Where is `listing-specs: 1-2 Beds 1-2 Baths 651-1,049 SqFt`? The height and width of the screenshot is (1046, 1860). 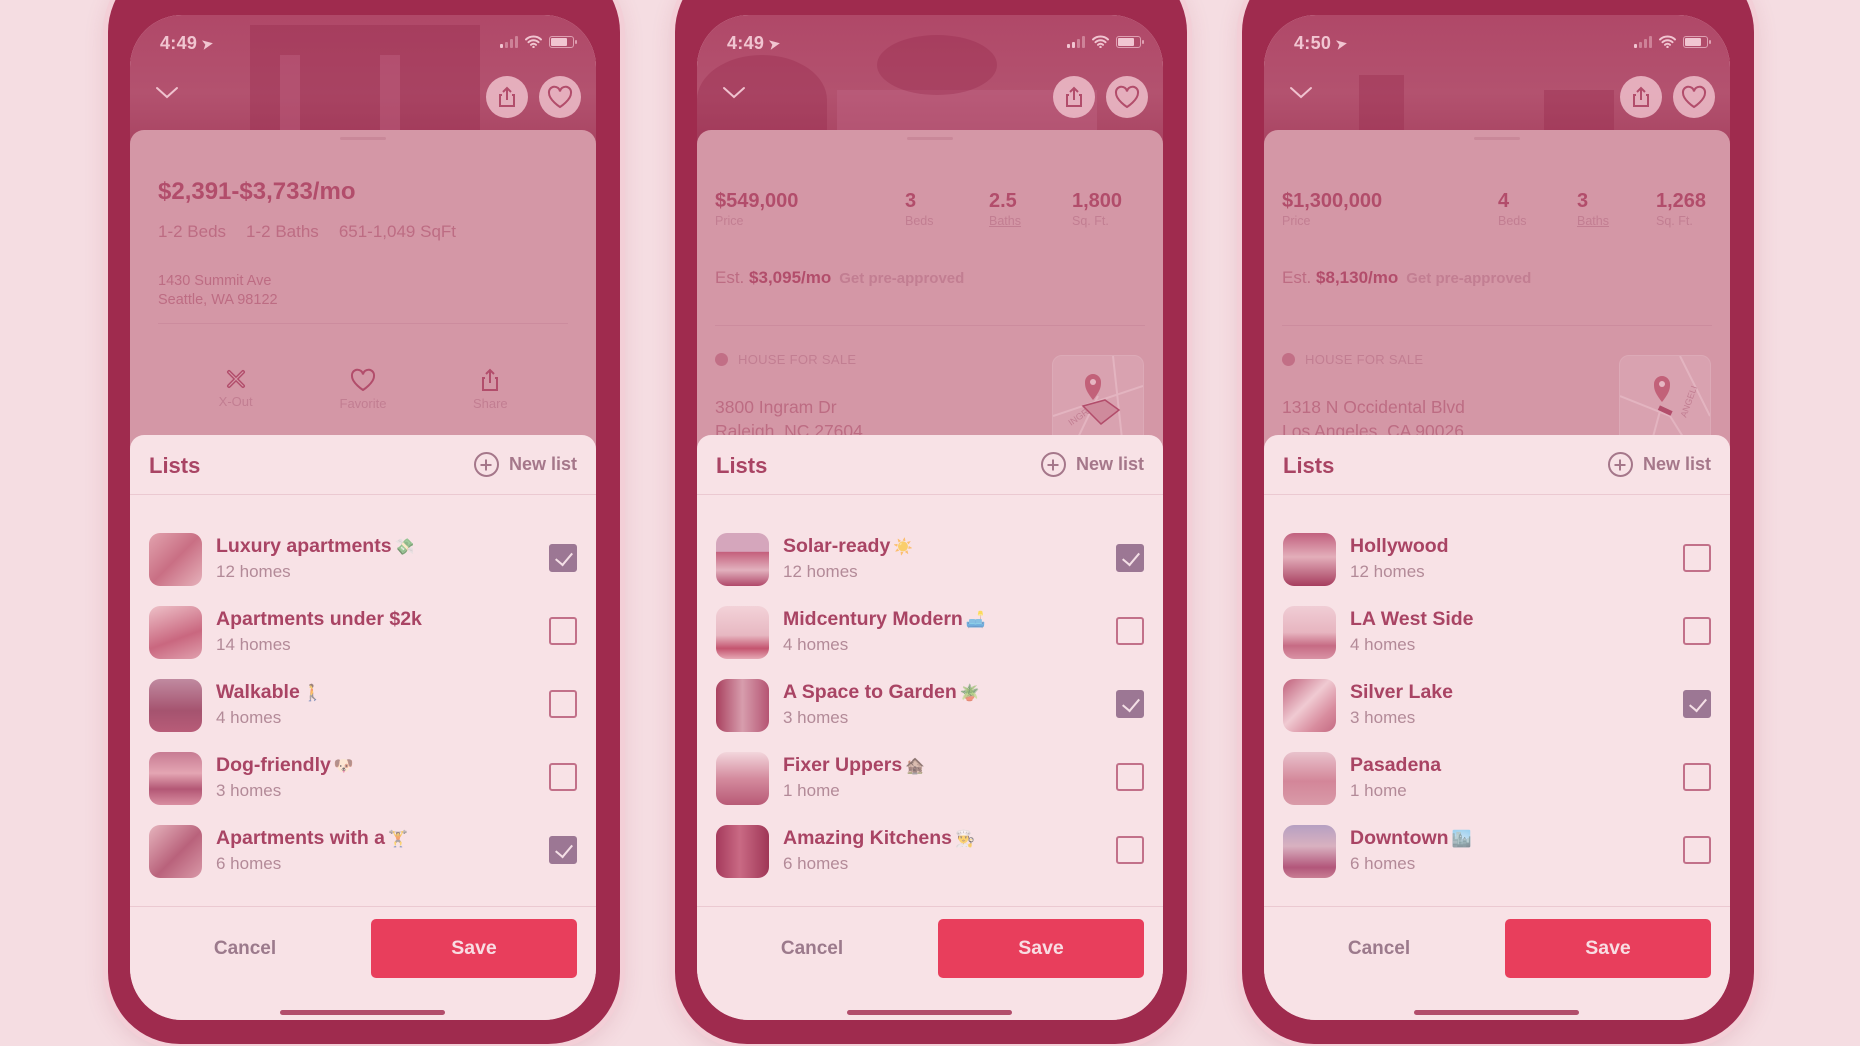 listing-specs: 1-2 Beds 1-2 Baths 651-1,049 SqFt is located at coordinates (307, 232).